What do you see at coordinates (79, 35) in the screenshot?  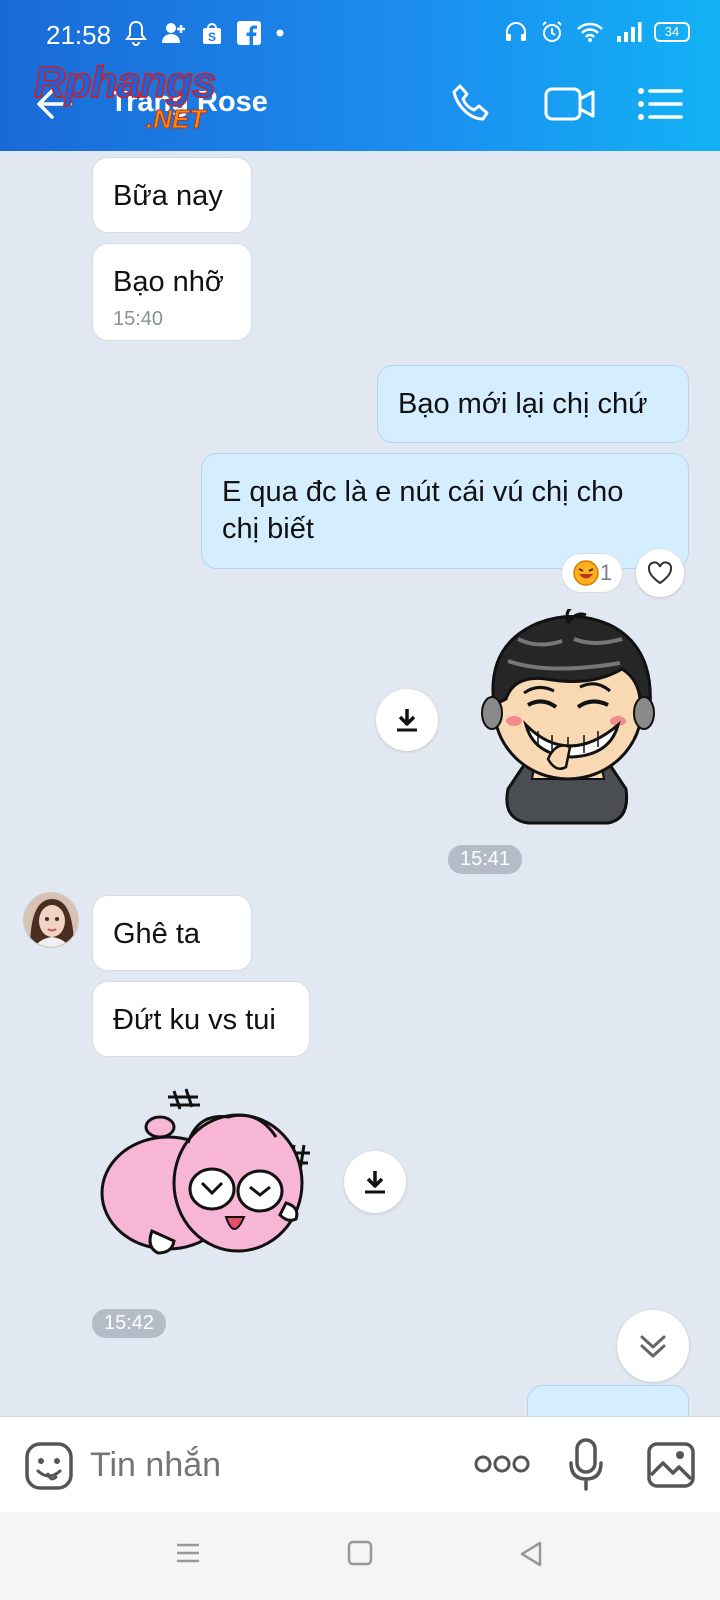 I see `status-time: 21:58` at bounding box center [79, 35].